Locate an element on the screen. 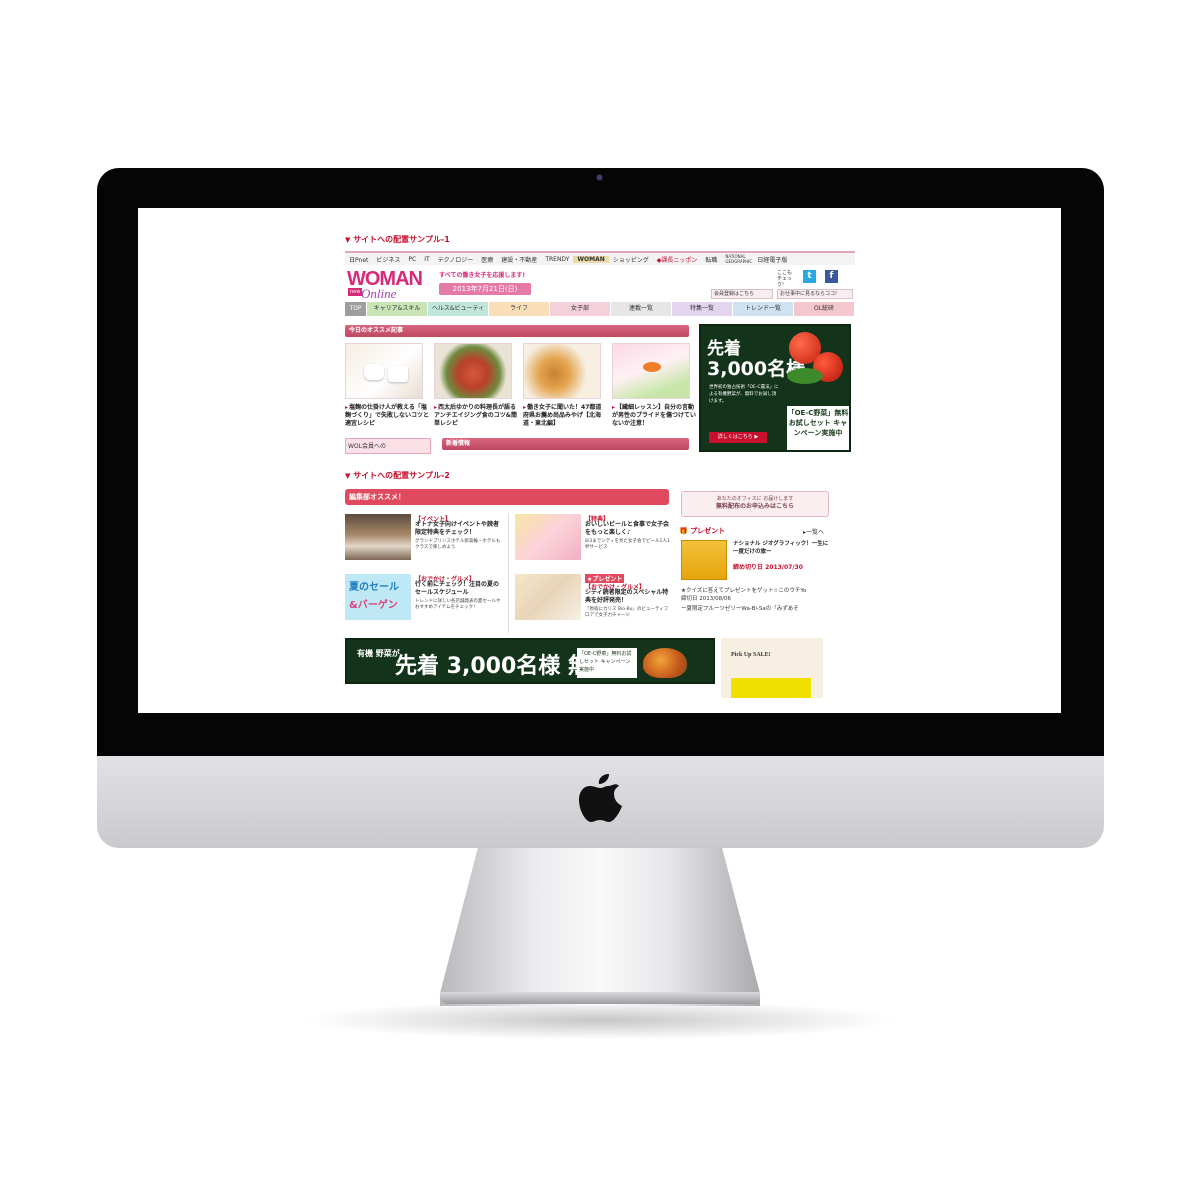 This screenshot has width=1200, height=1200. tab-series: 連載一覧 is located at coordinates (641, 309).